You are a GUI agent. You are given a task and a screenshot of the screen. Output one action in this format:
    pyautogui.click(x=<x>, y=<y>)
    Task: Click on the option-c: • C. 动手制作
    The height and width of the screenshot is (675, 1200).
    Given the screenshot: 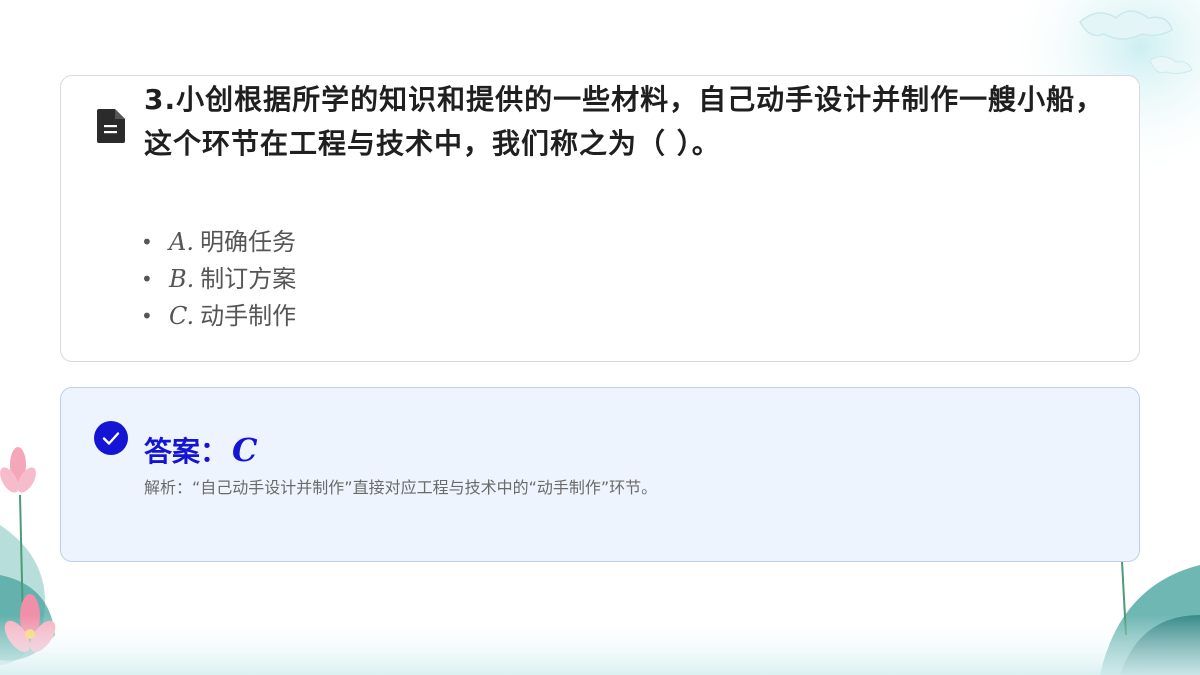 What is the action you would take?
    pyautogui.click(x=218, y=316)
    